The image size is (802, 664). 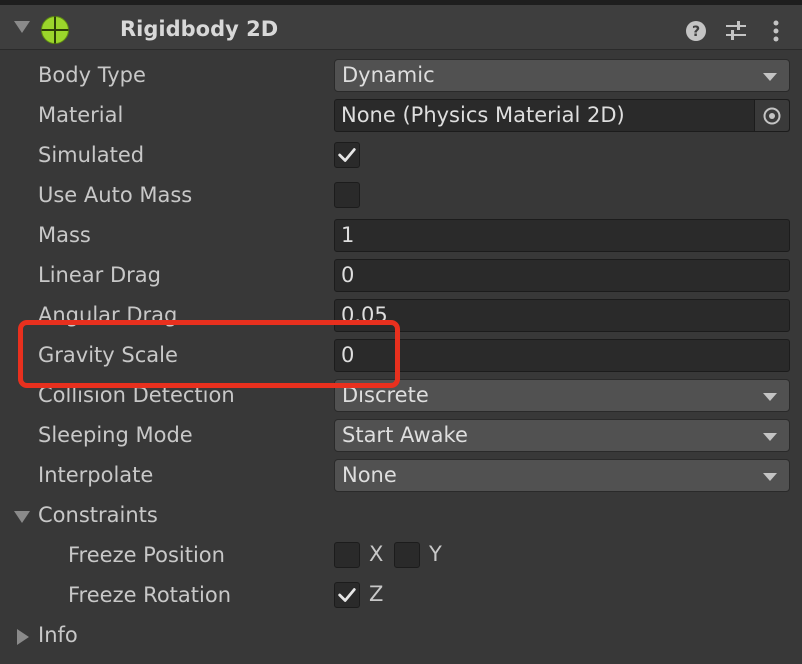 I want to click on property-sleeping-mode: Sleeping Mode Start Awake, so click(x=401, y=437).